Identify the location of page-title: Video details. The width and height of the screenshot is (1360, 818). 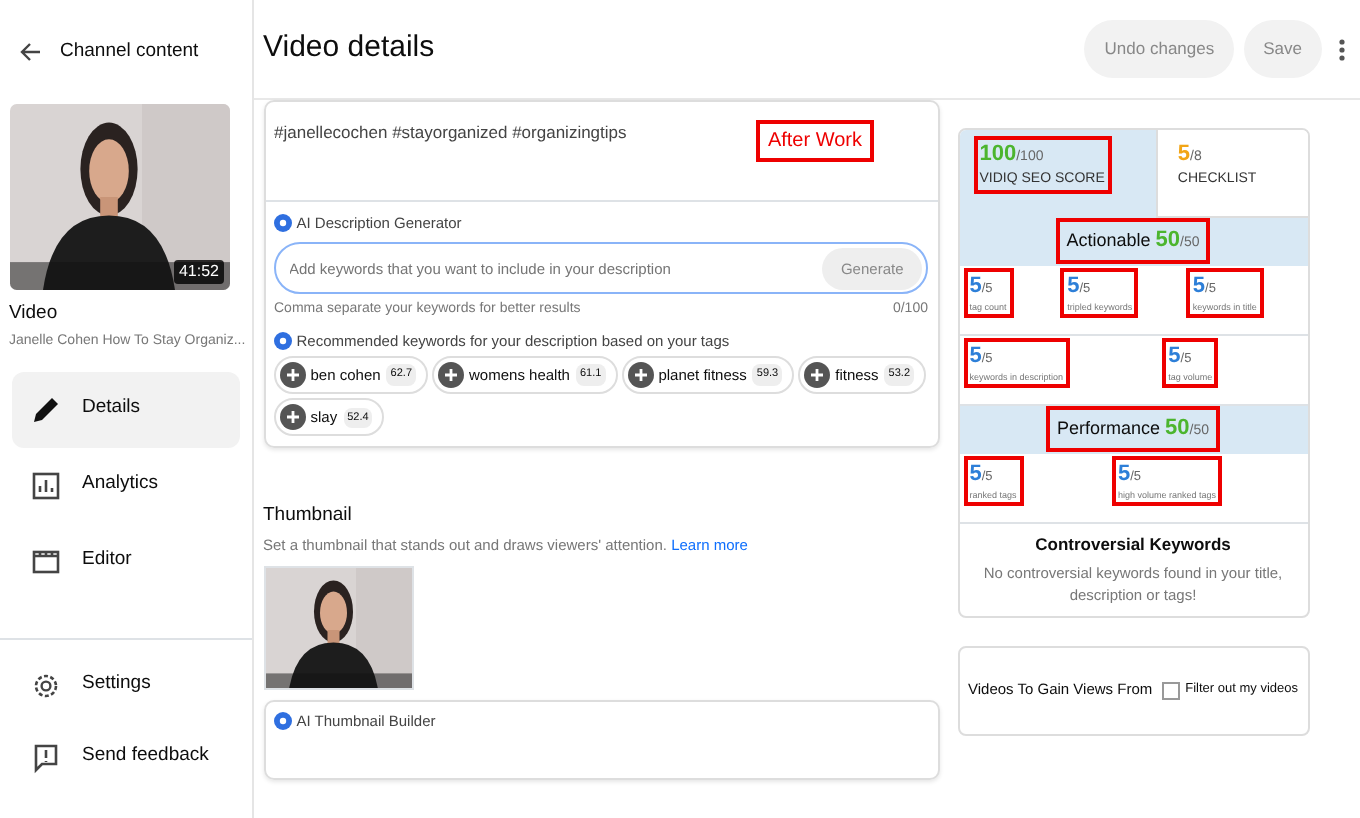
(350, 48).